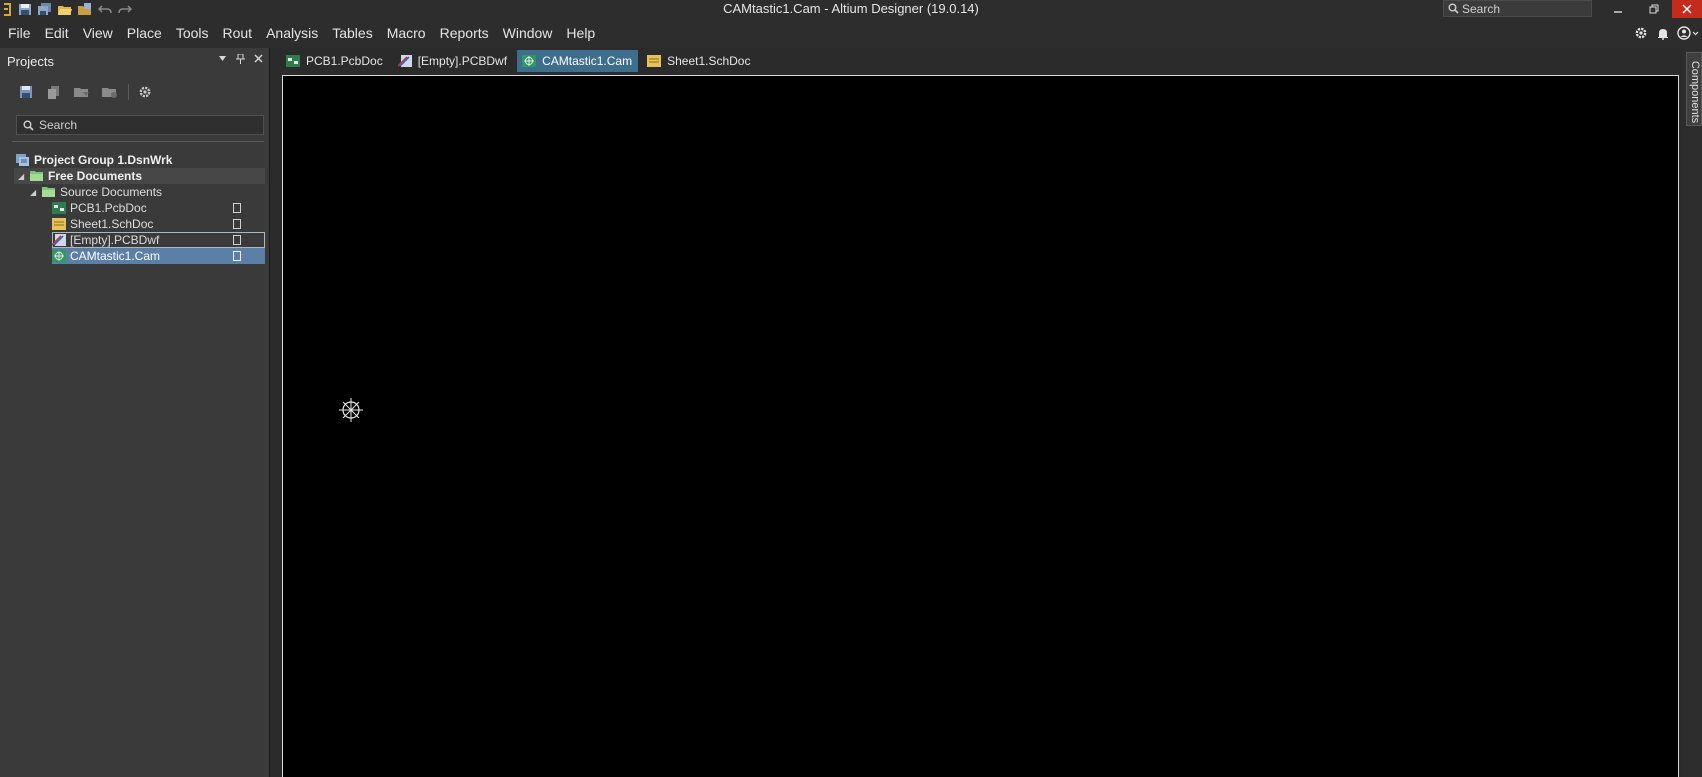 This screenshot has width=1702, height=777. What do you see at coordinates (1654, 9) in the screenshot?
I see `restore-button` at bounding box center [1654, 9].